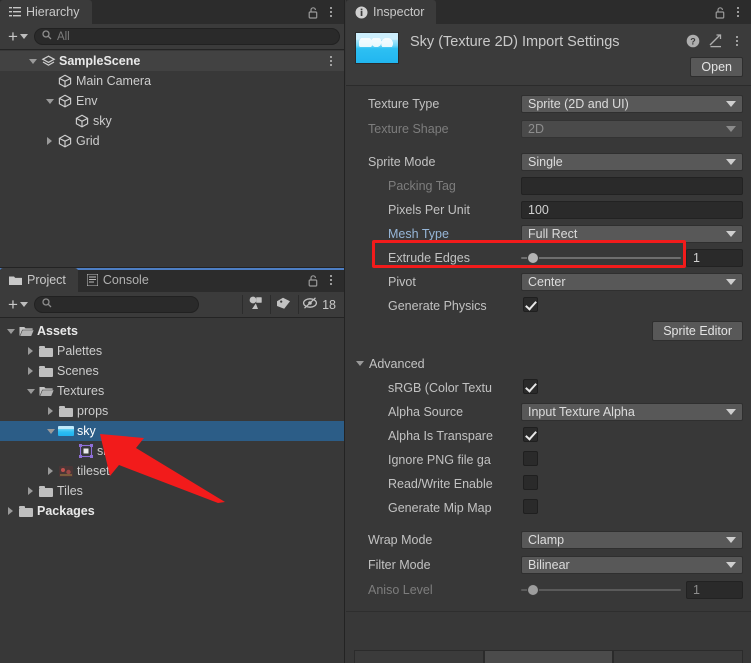  What do you see at coordinates (172, 391) in the screenshot?
I see `project-item-textures: Textures` at bounding box center [172, 391].